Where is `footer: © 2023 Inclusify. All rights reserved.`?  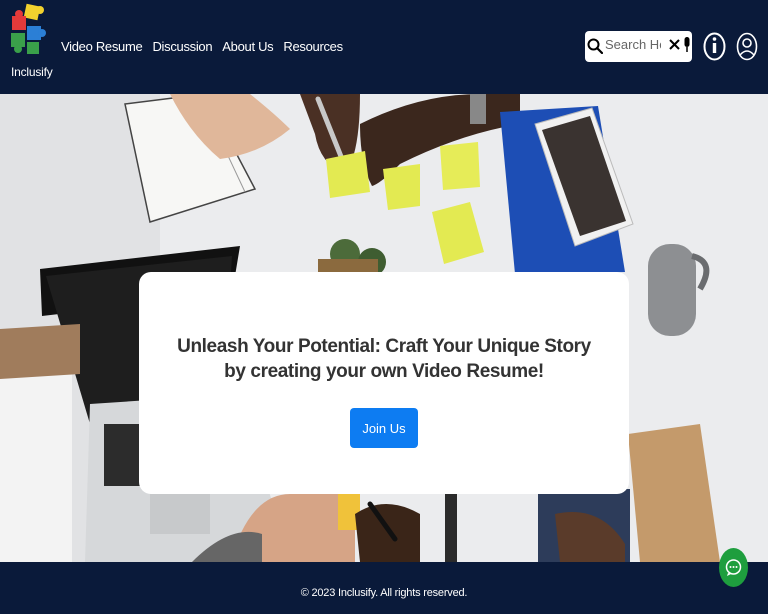 footer: © 2023 Inclusify. All rights reserved. is located at coordinates (384, 588).